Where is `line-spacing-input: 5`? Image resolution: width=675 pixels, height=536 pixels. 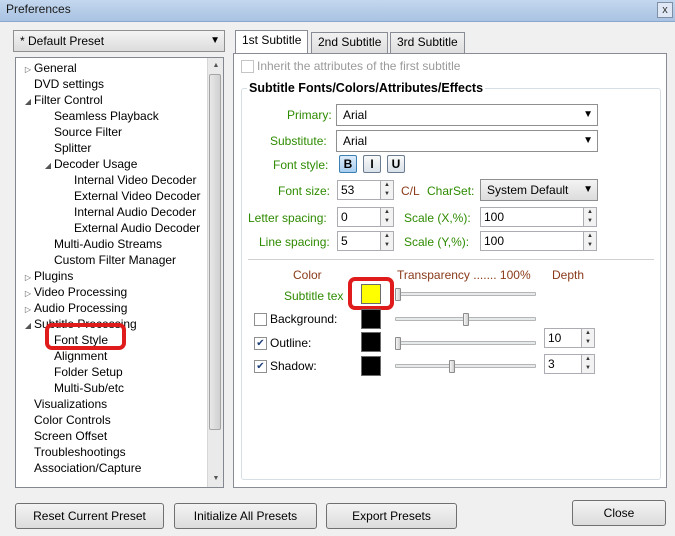 line-spacing-input: 5 is located at coordinates (359, 241).